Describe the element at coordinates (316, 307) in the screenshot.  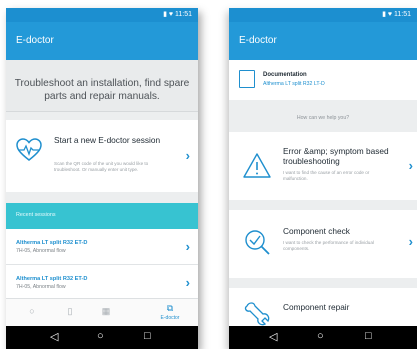
I see `option-title: Component repair` at that location.